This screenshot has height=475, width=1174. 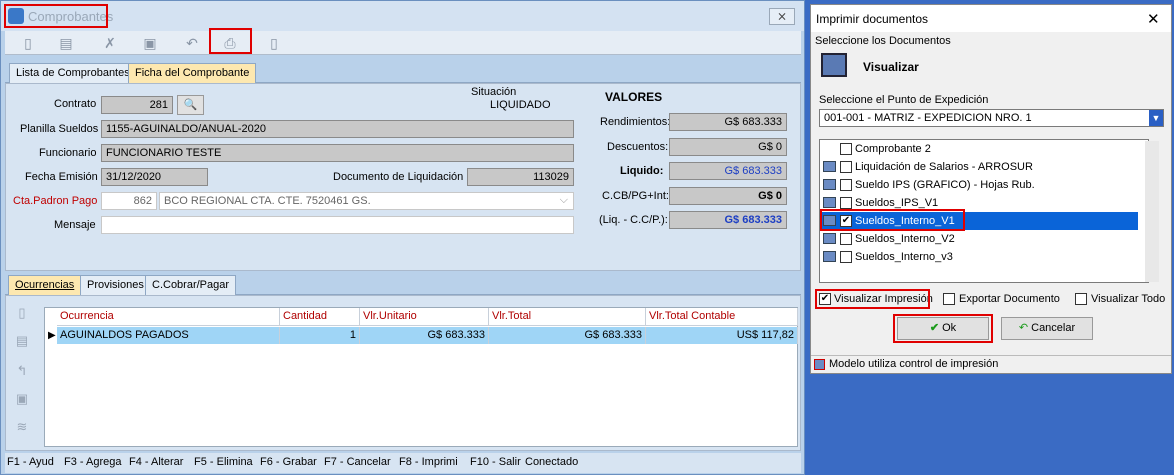 I want to click on tabstrip-detail: Ocurrencias Provisiones C.Cobrar/Pagar, so click(x=403, y=285).